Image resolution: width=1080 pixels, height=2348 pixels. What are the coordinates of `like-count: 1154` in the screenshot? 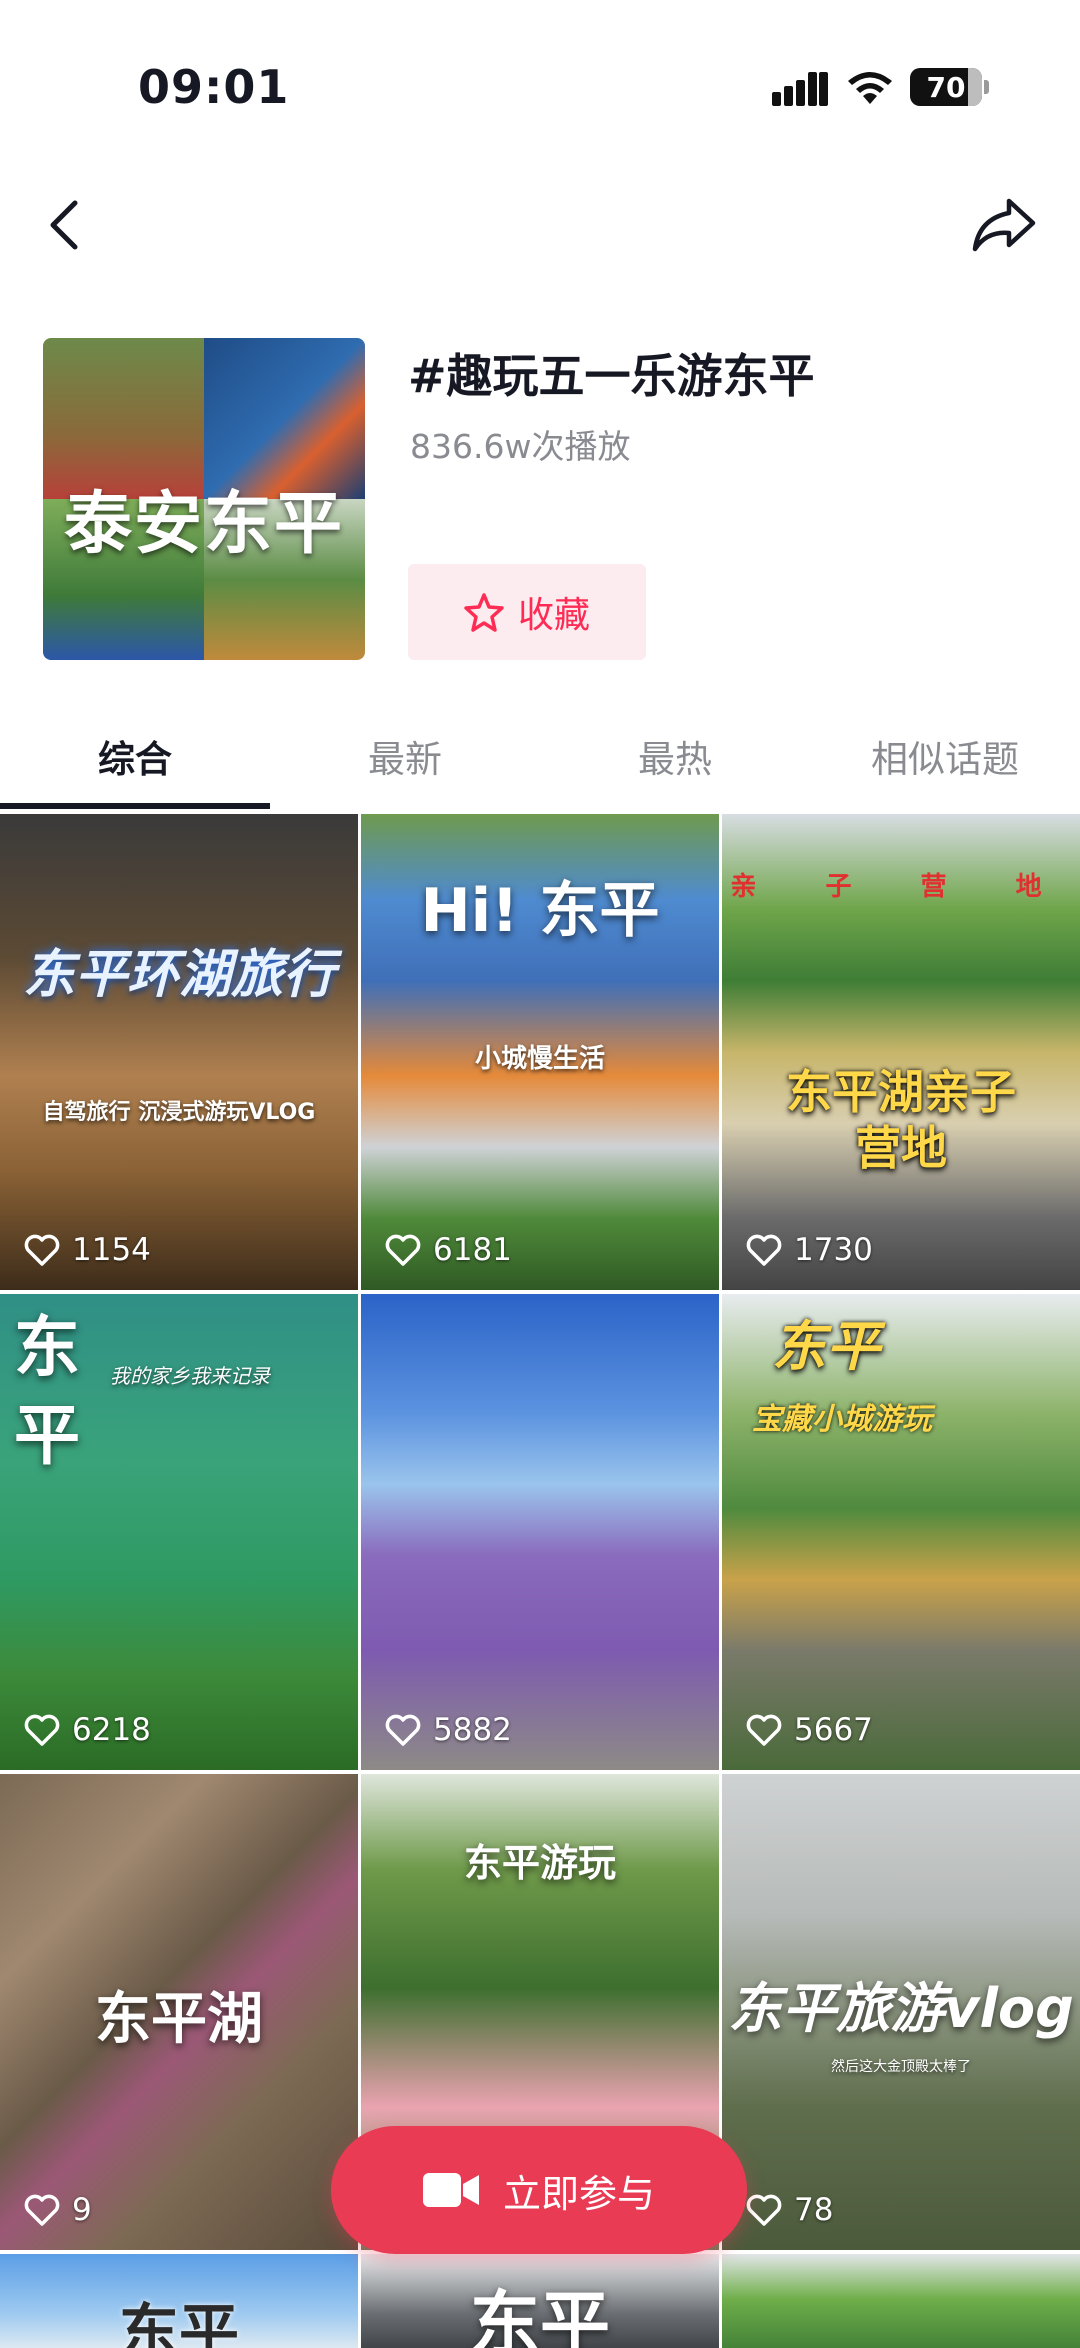 It's located at (87, 1250).